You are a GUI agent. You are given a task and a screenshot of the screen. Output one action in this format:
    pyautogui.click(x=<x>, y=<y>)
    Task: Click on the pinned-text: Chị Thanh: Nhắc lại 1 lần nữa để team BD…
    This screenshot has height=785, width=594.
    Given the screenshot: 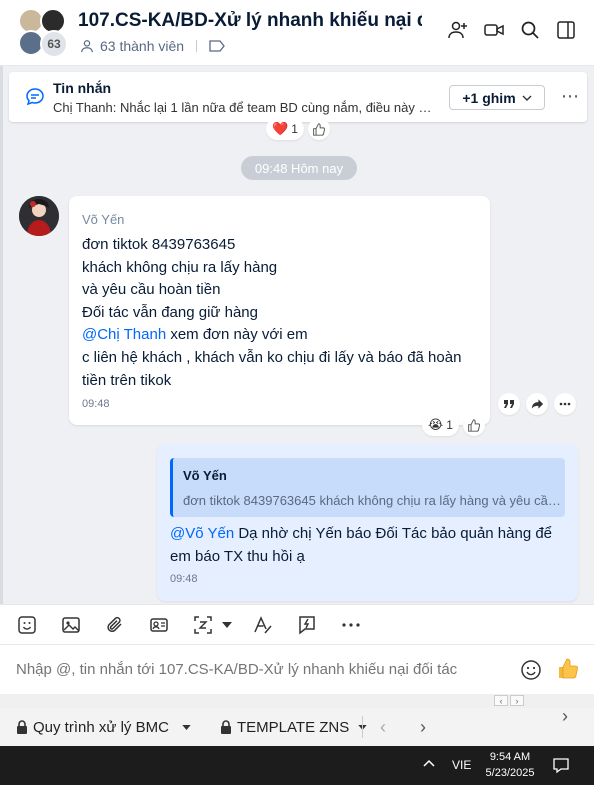 What is the action you would take?
    pyautogui.click(x=243, y=107)
    